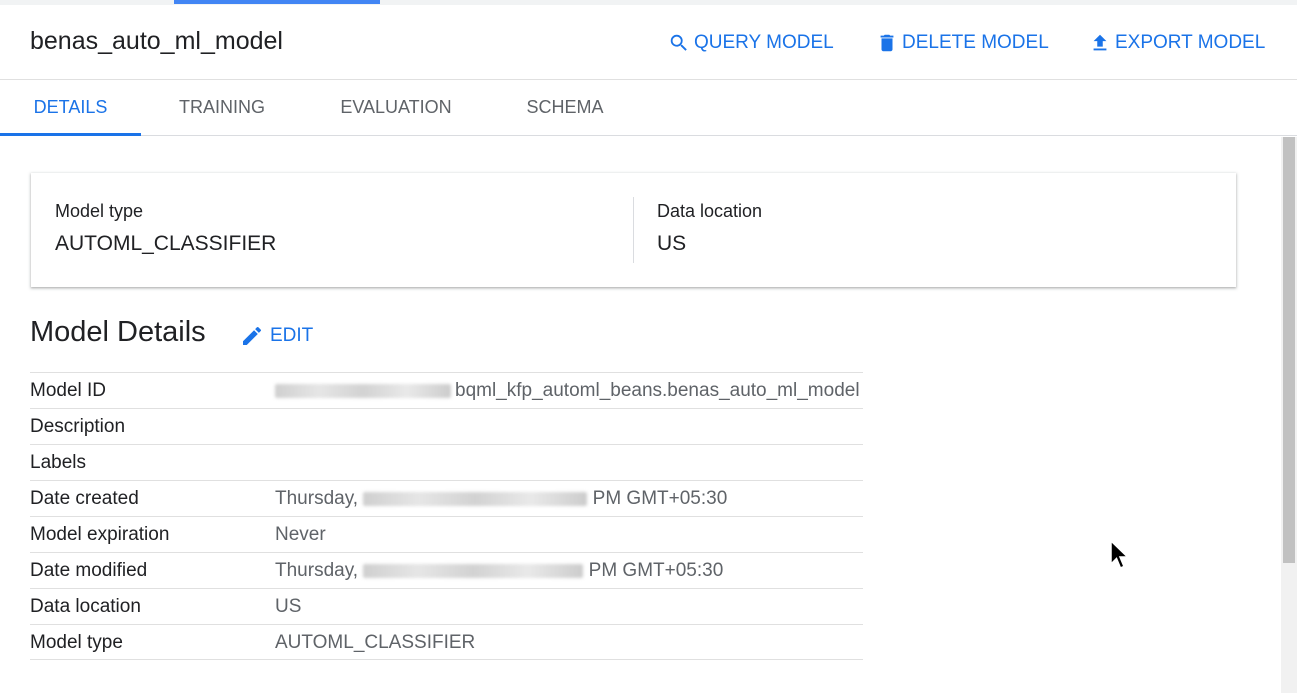 This screenshot has height=693, width=1297. What do you see at coordinates (84, 498) in the screenshot?
I see `row-key: Date created` at bounding box center [84, 498].